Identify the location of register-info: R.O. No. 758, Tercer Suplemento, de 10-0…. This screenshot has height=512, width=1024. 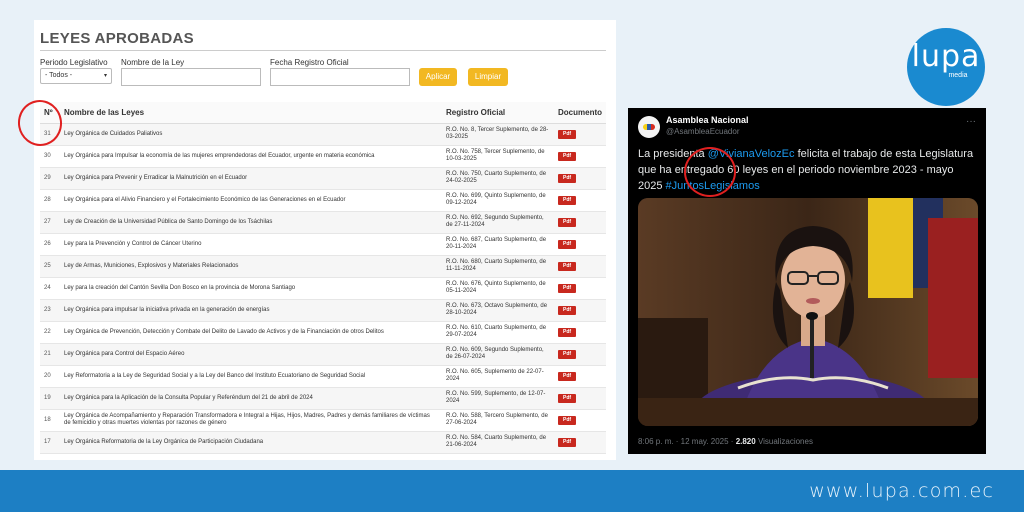
(498, 156).